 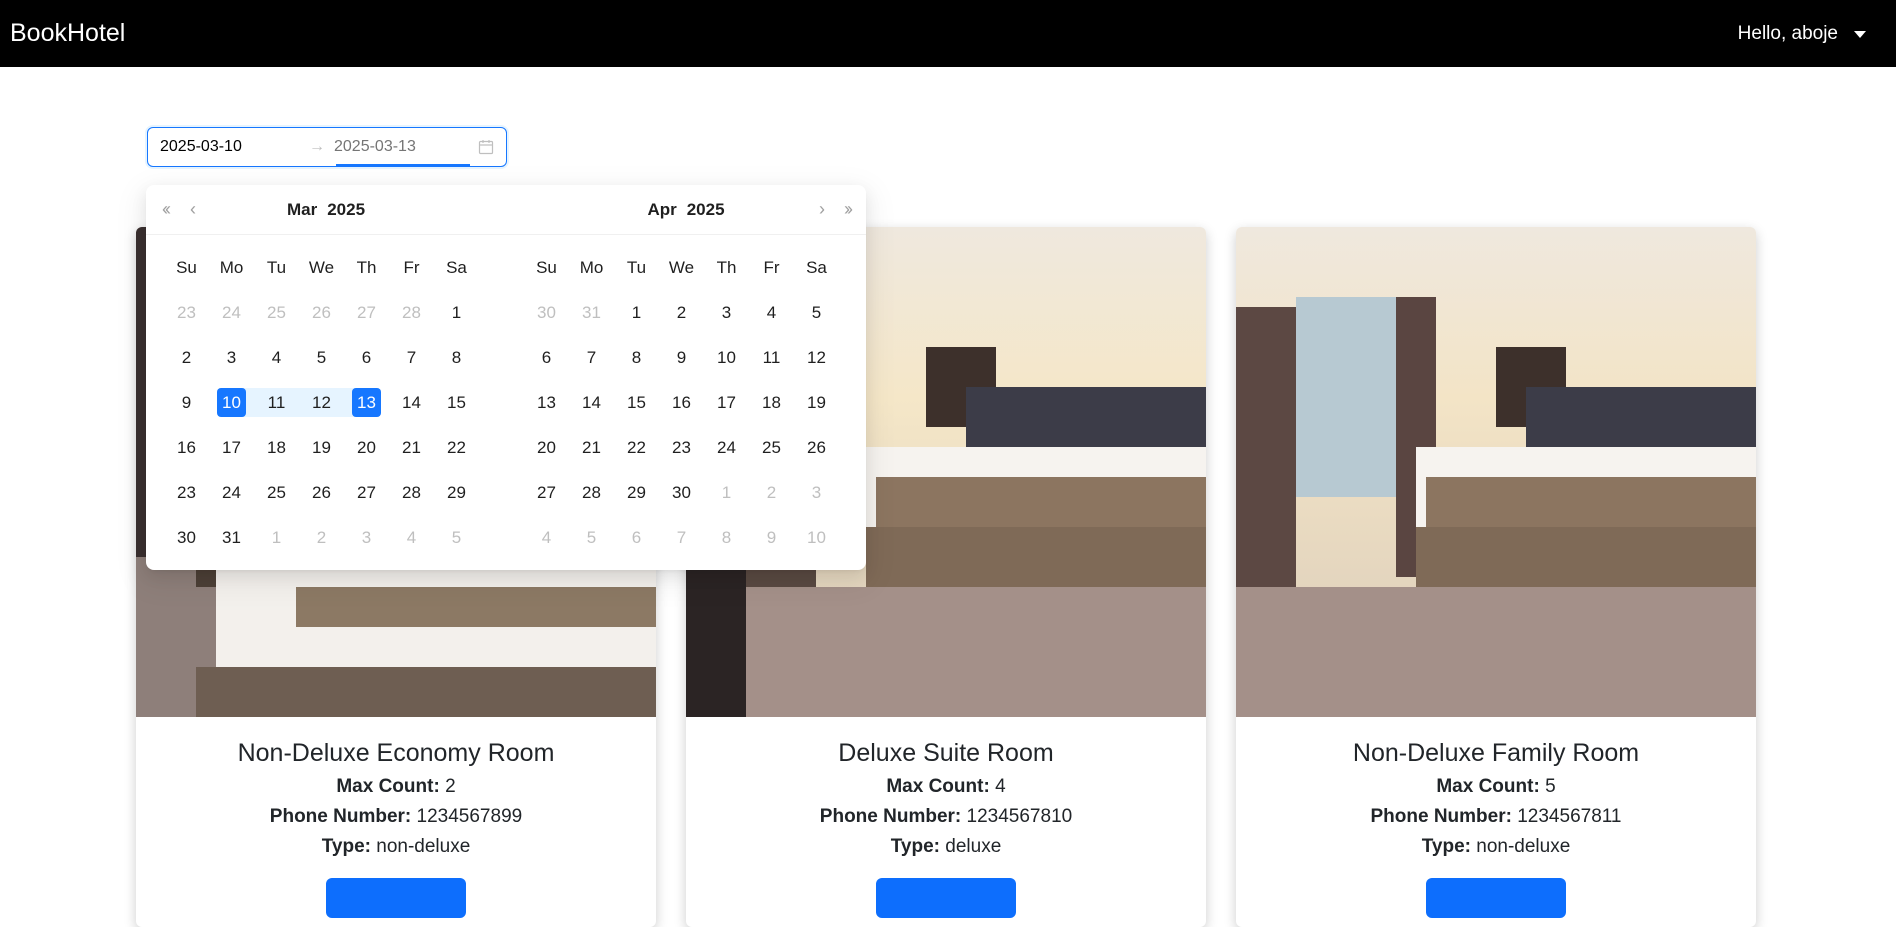 What do you see at coordinates (822, 209) in the screenshot?
I see `chevron-right-icon: ›` at bounding box center [822, 209].